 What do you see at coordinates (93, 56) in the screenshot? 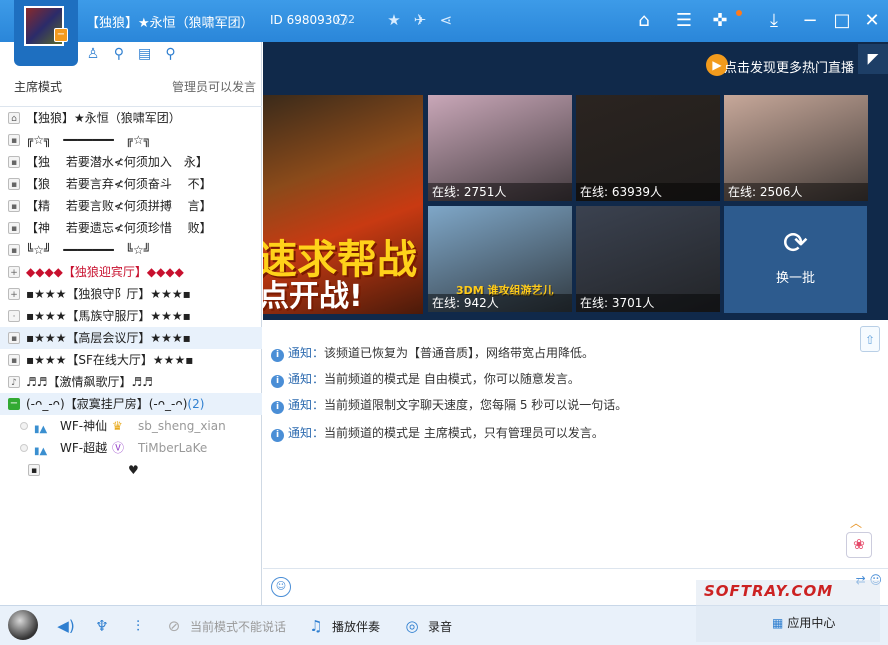
I see `user-icon: ♙` at bounding box center [93, 56].